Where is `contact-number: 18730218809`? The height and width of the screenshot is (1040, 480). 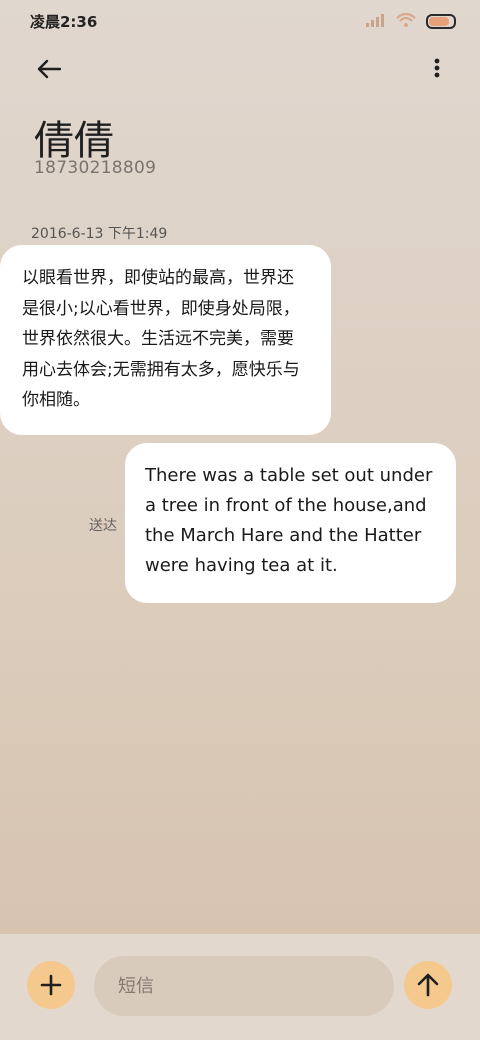 contact-number: 18730218809 is located at coordinates (95, 168).